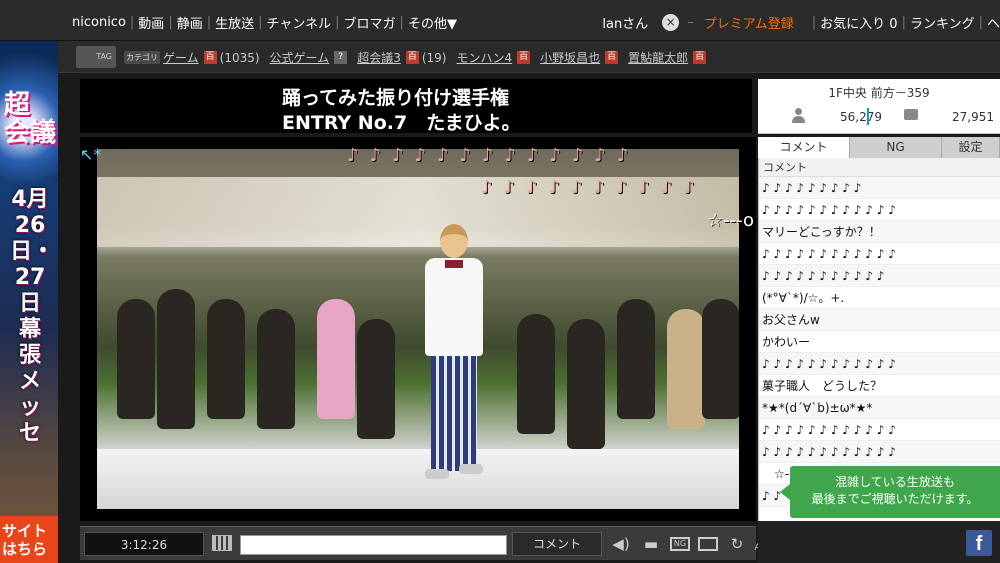 This screenshot has height=563, width=1000. I want to click on list-item: マリーどこっすか？！, so click(879, 232).